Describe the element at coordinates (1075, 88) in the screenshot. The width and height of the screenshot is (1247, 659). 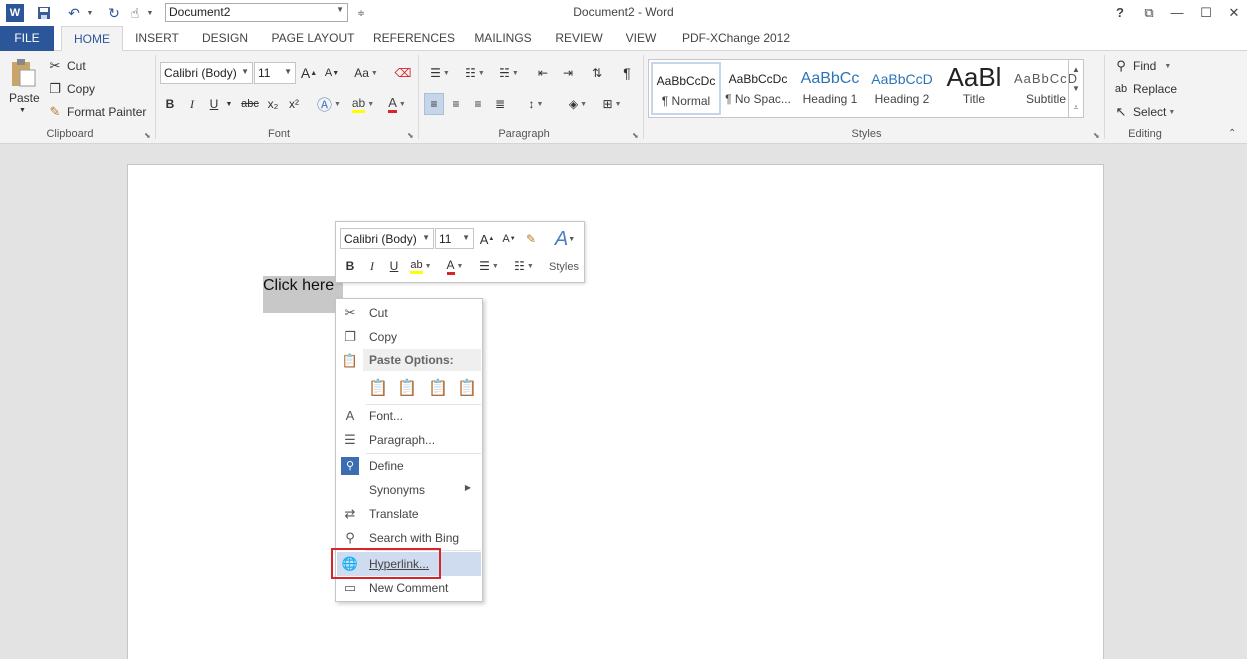
I see `gallery-scroll-down-icon: ▼` at that location.